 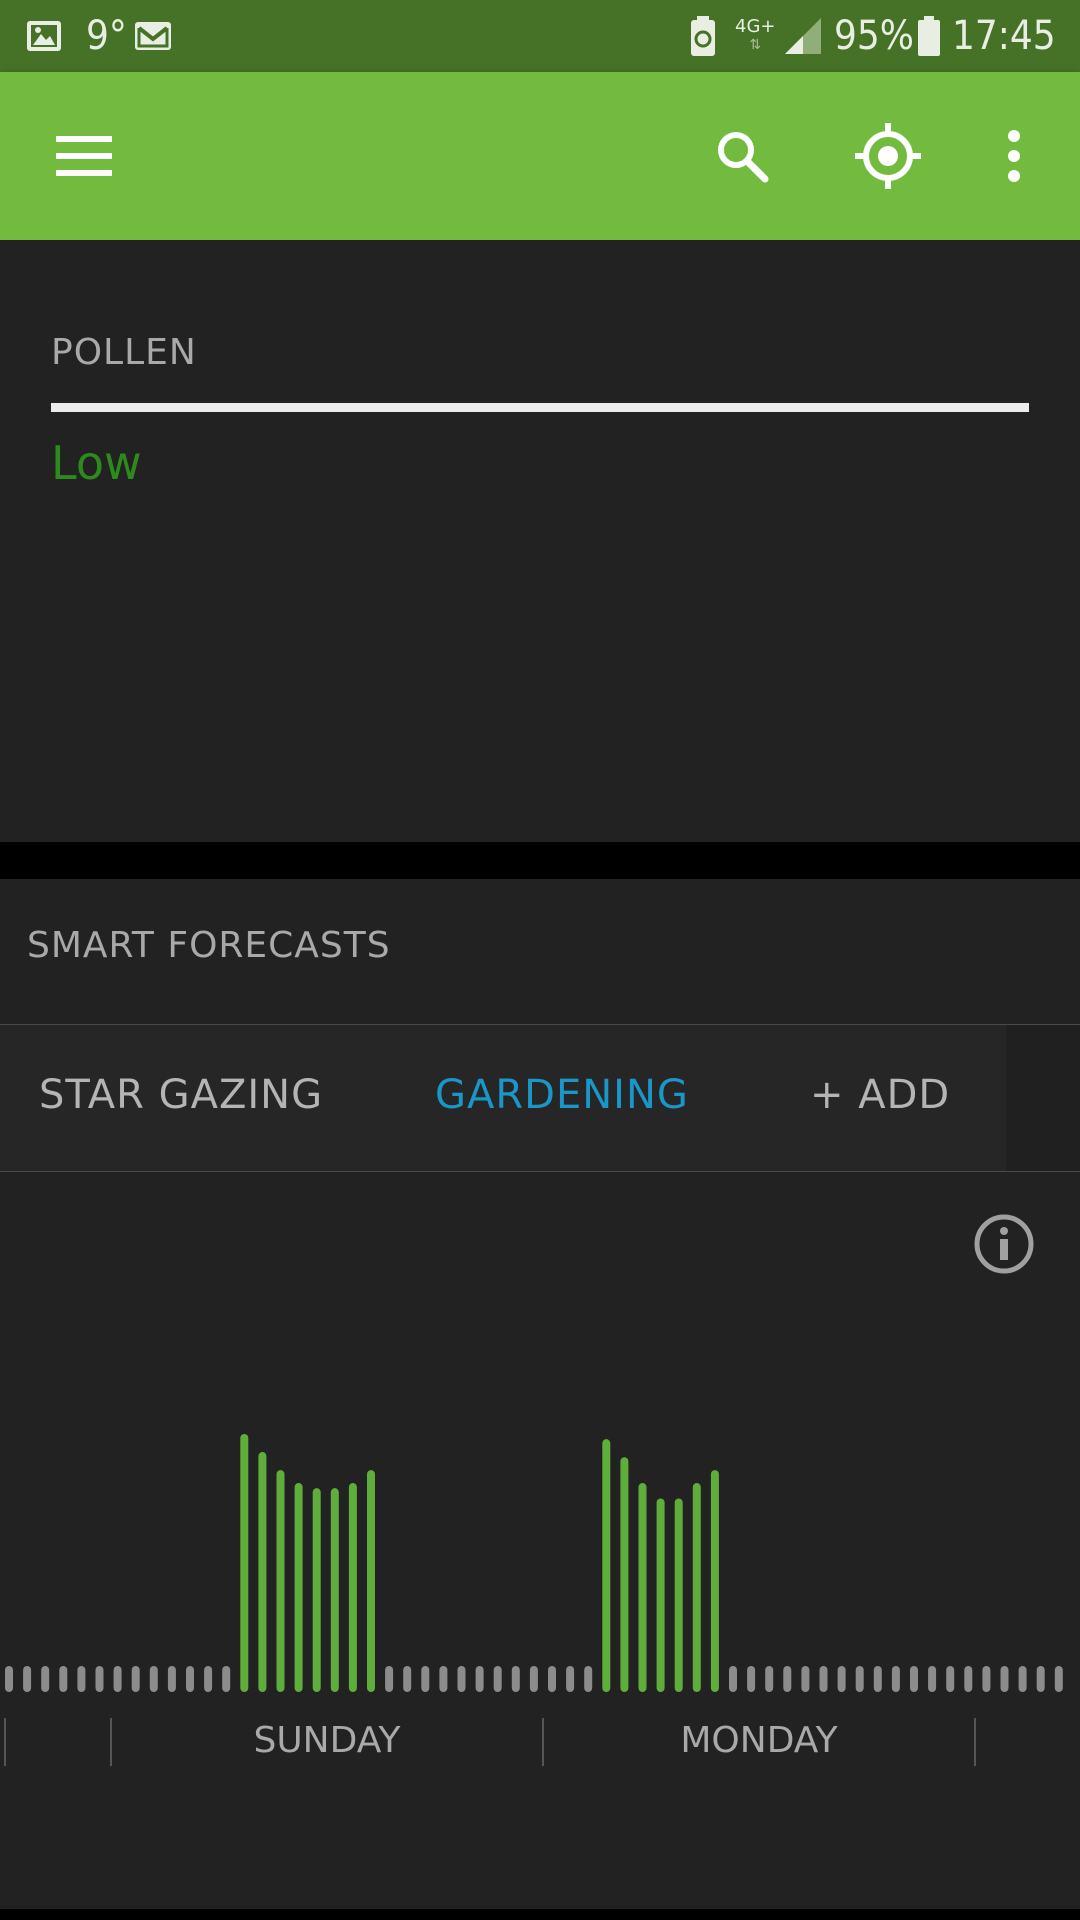 I want to click on locate-icon, so click(x=888, y=156).